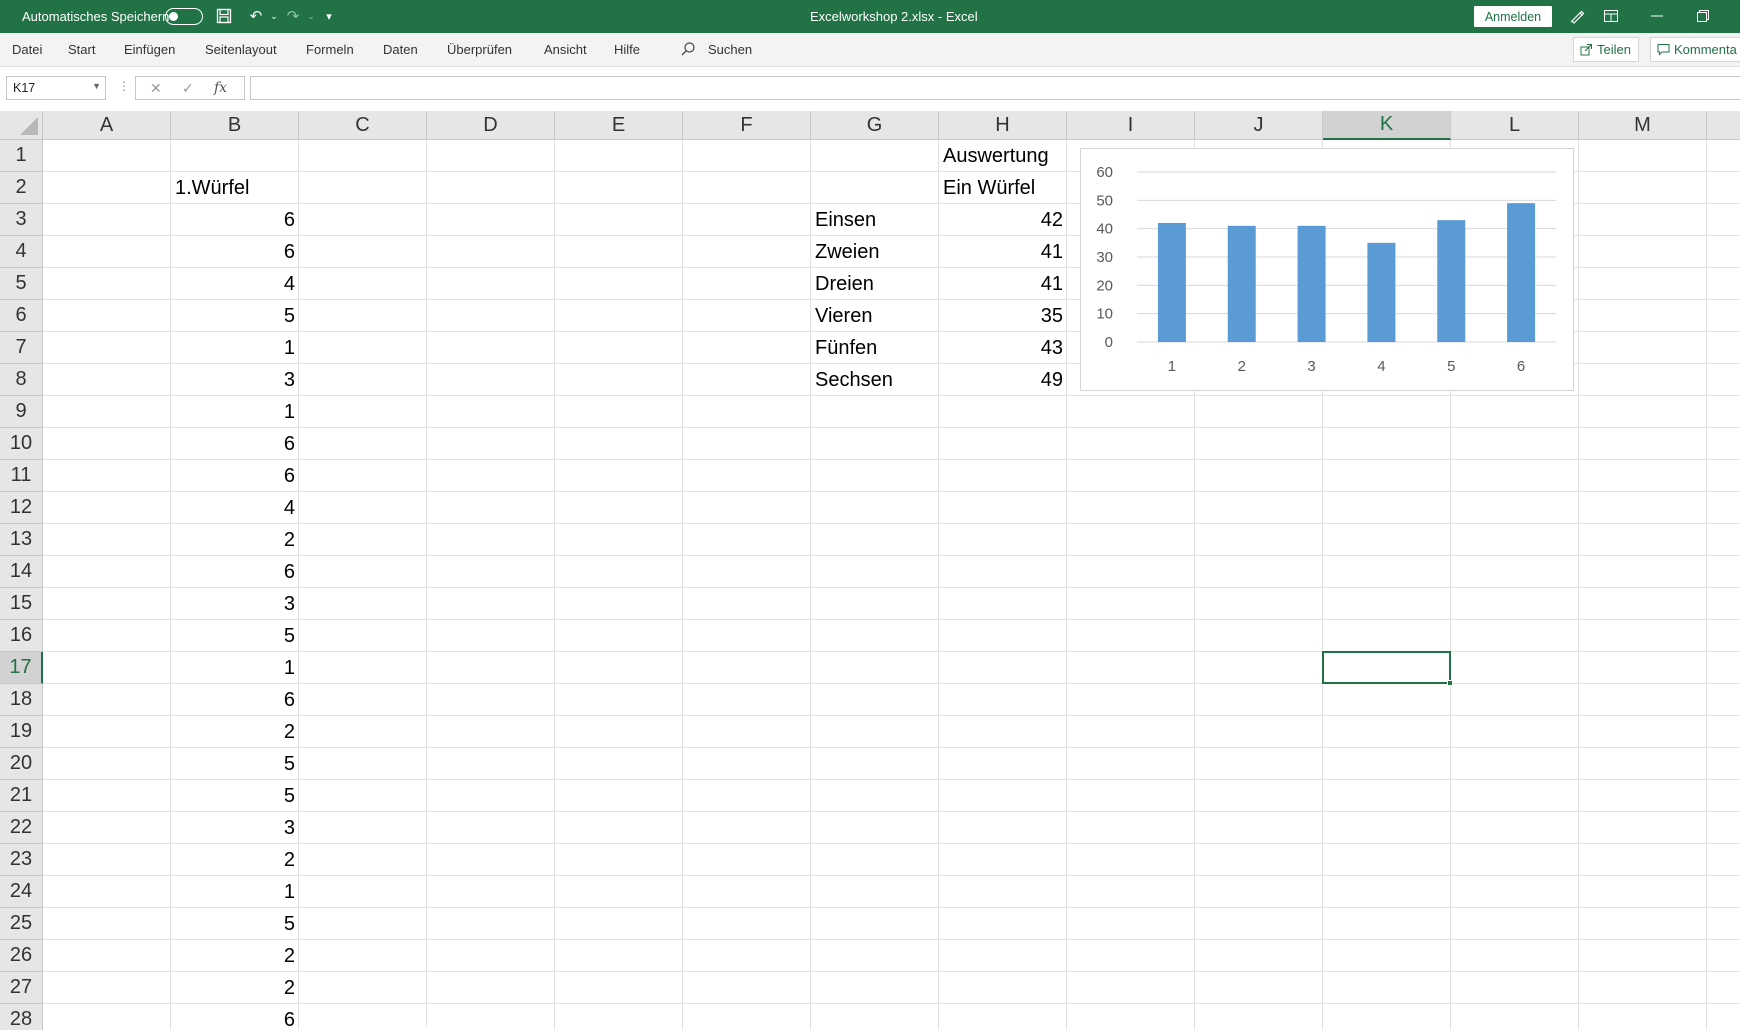 Image resolution: width=1740 pixels, height=1030 pixels. What do you see at coordinates (363, 125) in the screenshot?
I see `column-header-c: C` at bounding box center [363, 125].